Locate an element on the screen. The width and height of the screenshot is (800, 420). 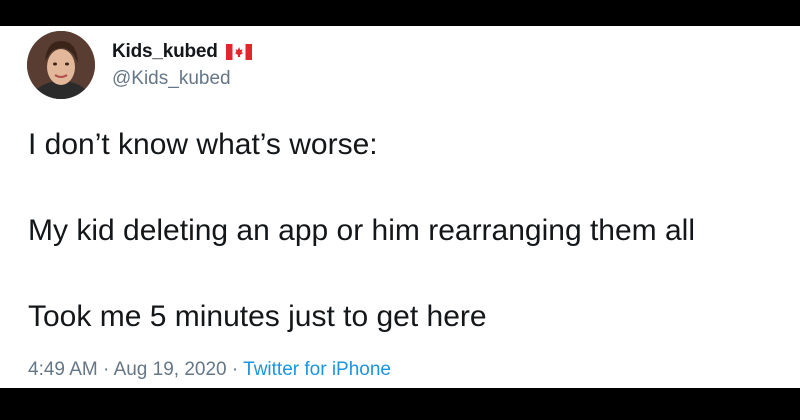
canada-flag-icon is located at coordinates (238, 52).